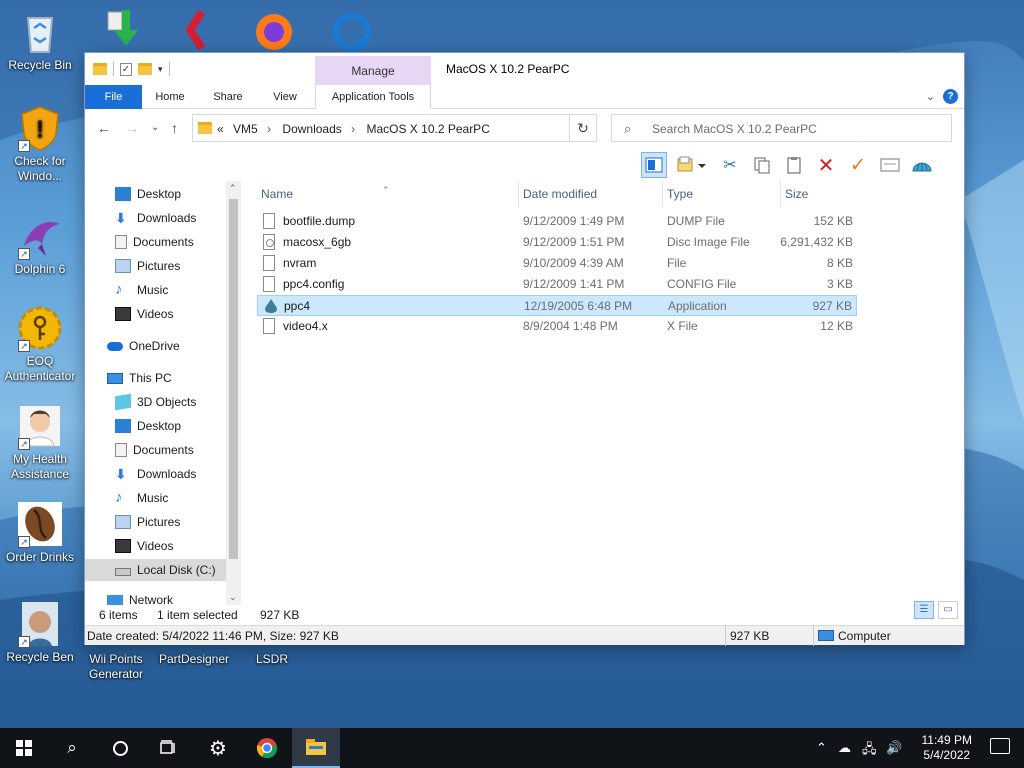 Image resolution: width=1024 pixels, height=768 pixels. I want to click on desktop-icon-partdesigner: PartDesigner, so click(194, 656).